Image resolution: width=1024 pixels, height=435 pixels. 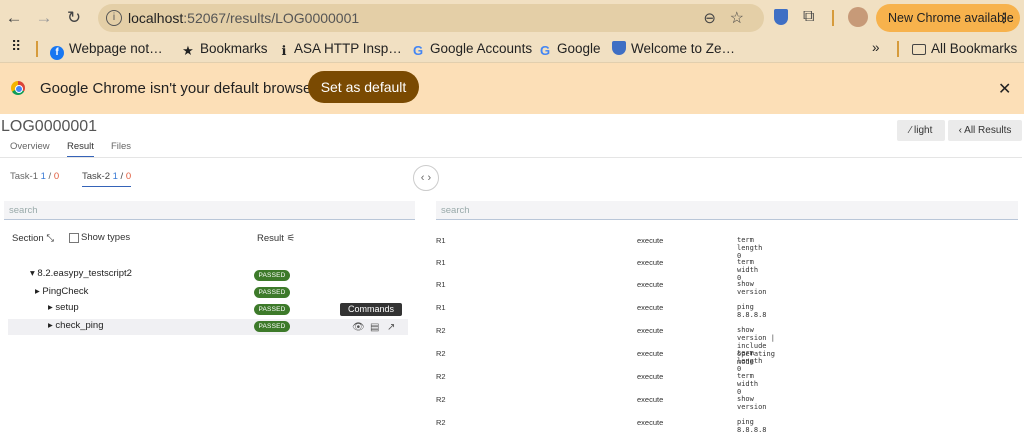 What do you see at coordinates (44, 18) in the screenshot?
I see `forward-arrow-icon: →` at bounding box center [44, 18].